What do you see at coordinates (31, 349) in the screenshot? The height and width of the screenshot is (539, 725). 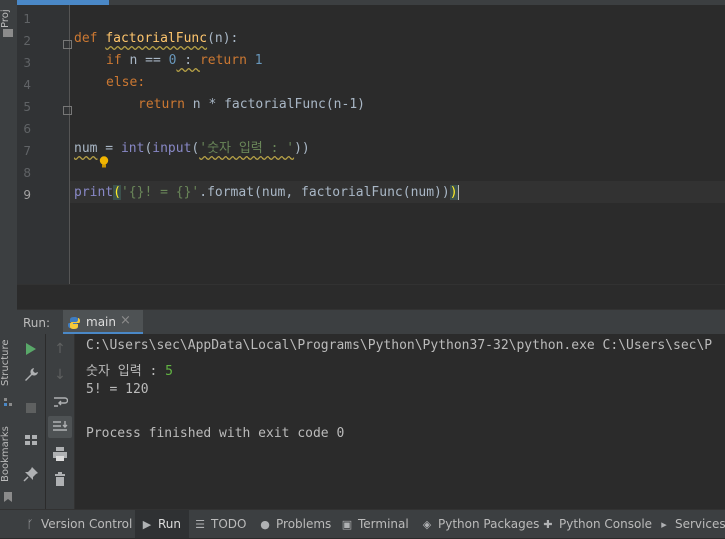 I see `rerun-icon` at bounding box center [31, 349].